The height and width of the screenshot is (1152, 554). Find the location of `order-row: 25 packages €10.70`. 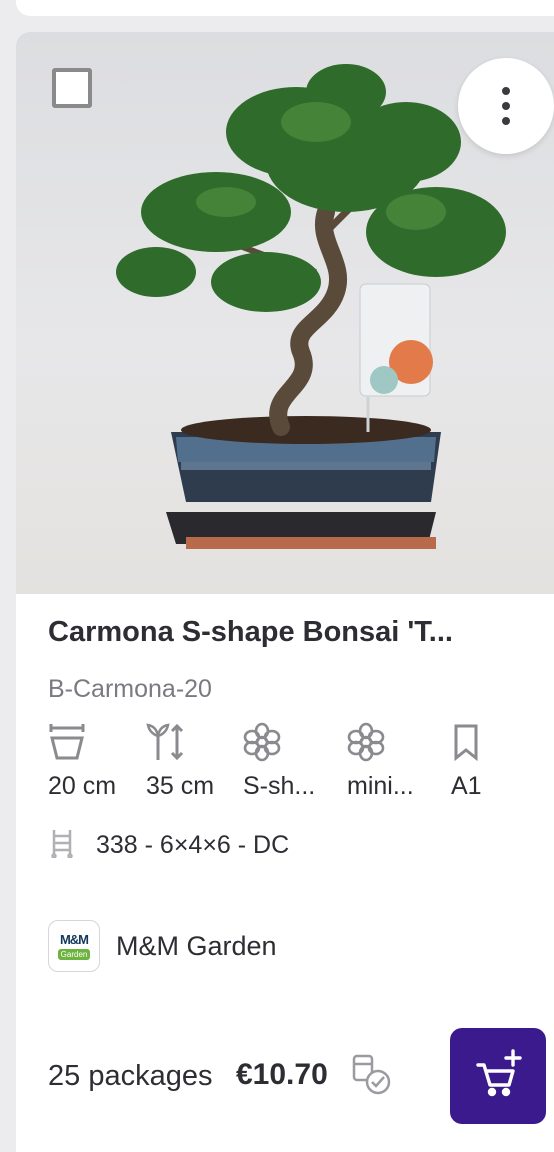

order-row: 25 packages €10.70 is located at coordinates (301, 1073).